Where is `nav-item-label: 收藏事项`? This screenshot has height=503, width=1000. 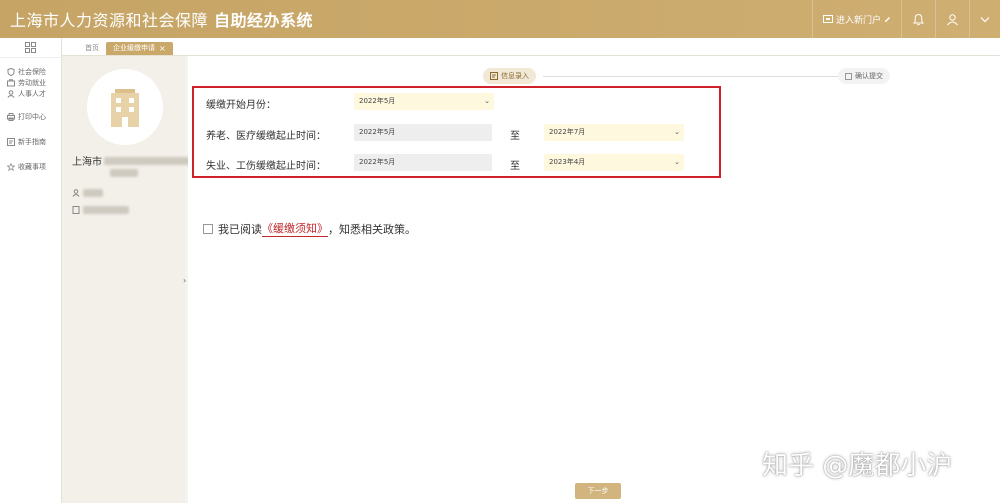
nav-item-label: 收藏事项 is located at coordinates (32, 166).